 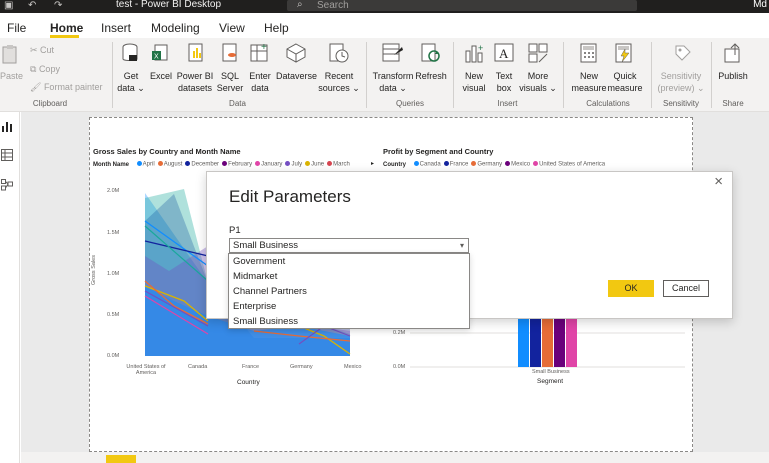 What do you see at coordinates (49, 69) in the screenshot?
I see `copy-label: Copy` at bounding box center [49, 69].